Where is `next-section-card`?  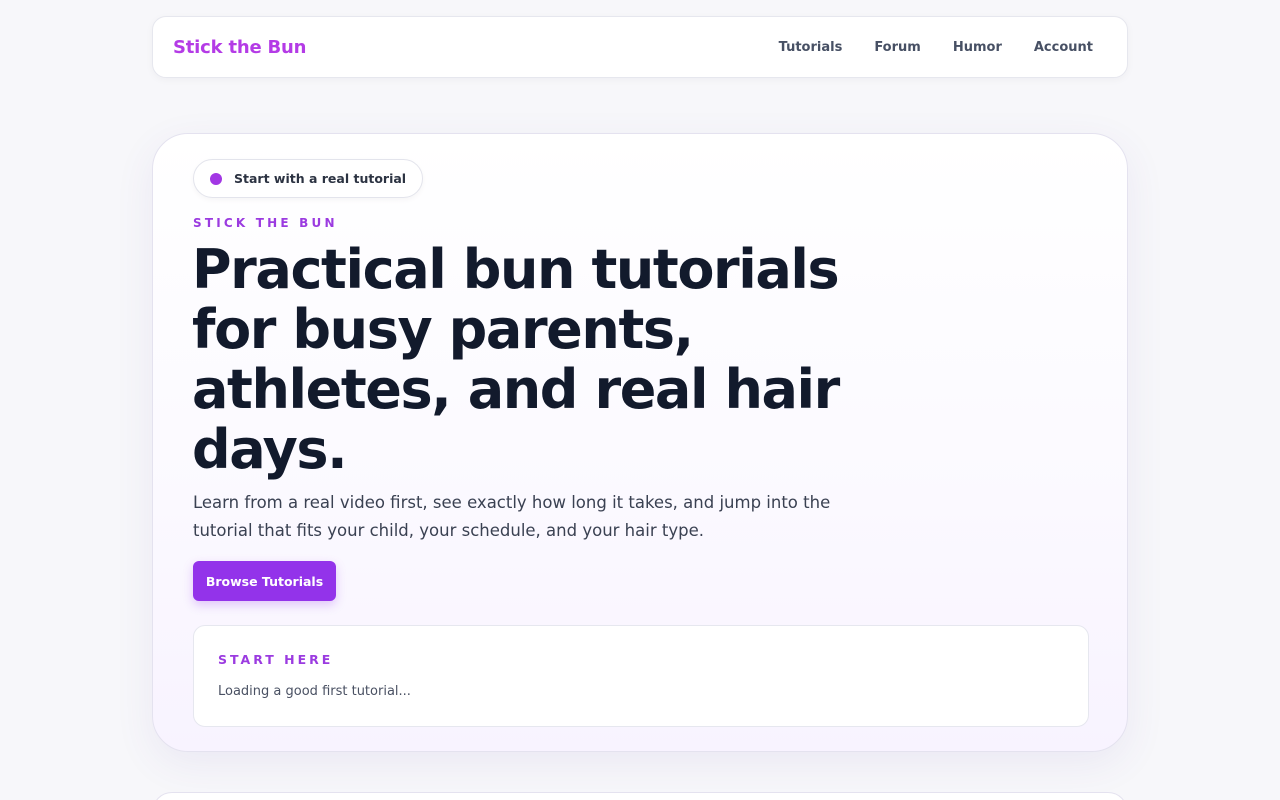 next-section-card is located at coordinates (640, 796).